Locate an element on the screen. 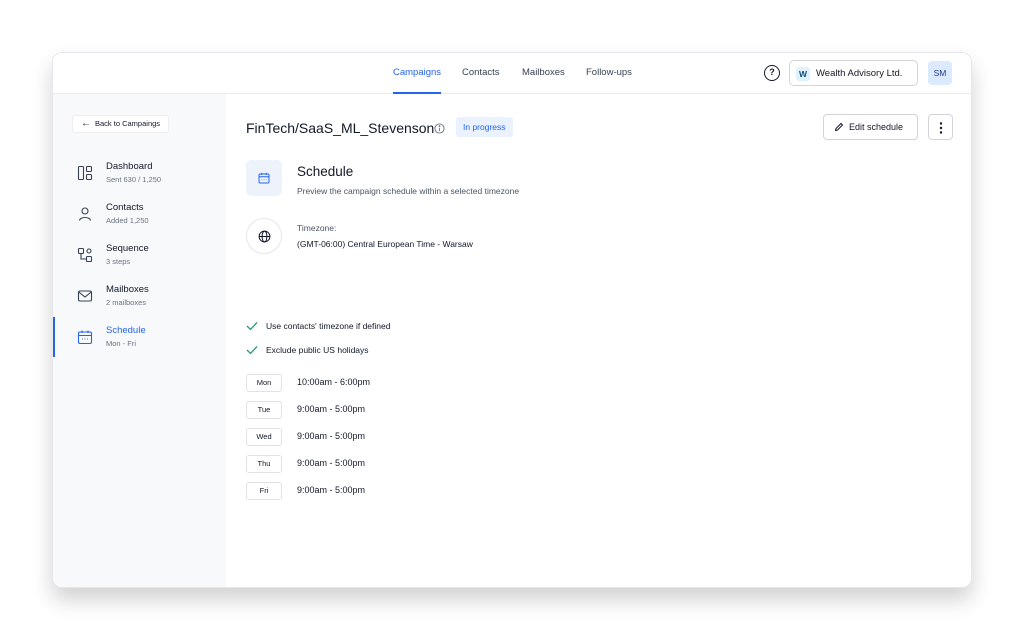 This screenshot has height=640, width=1024. dashboard-icon is located at coordinates (85, 173).